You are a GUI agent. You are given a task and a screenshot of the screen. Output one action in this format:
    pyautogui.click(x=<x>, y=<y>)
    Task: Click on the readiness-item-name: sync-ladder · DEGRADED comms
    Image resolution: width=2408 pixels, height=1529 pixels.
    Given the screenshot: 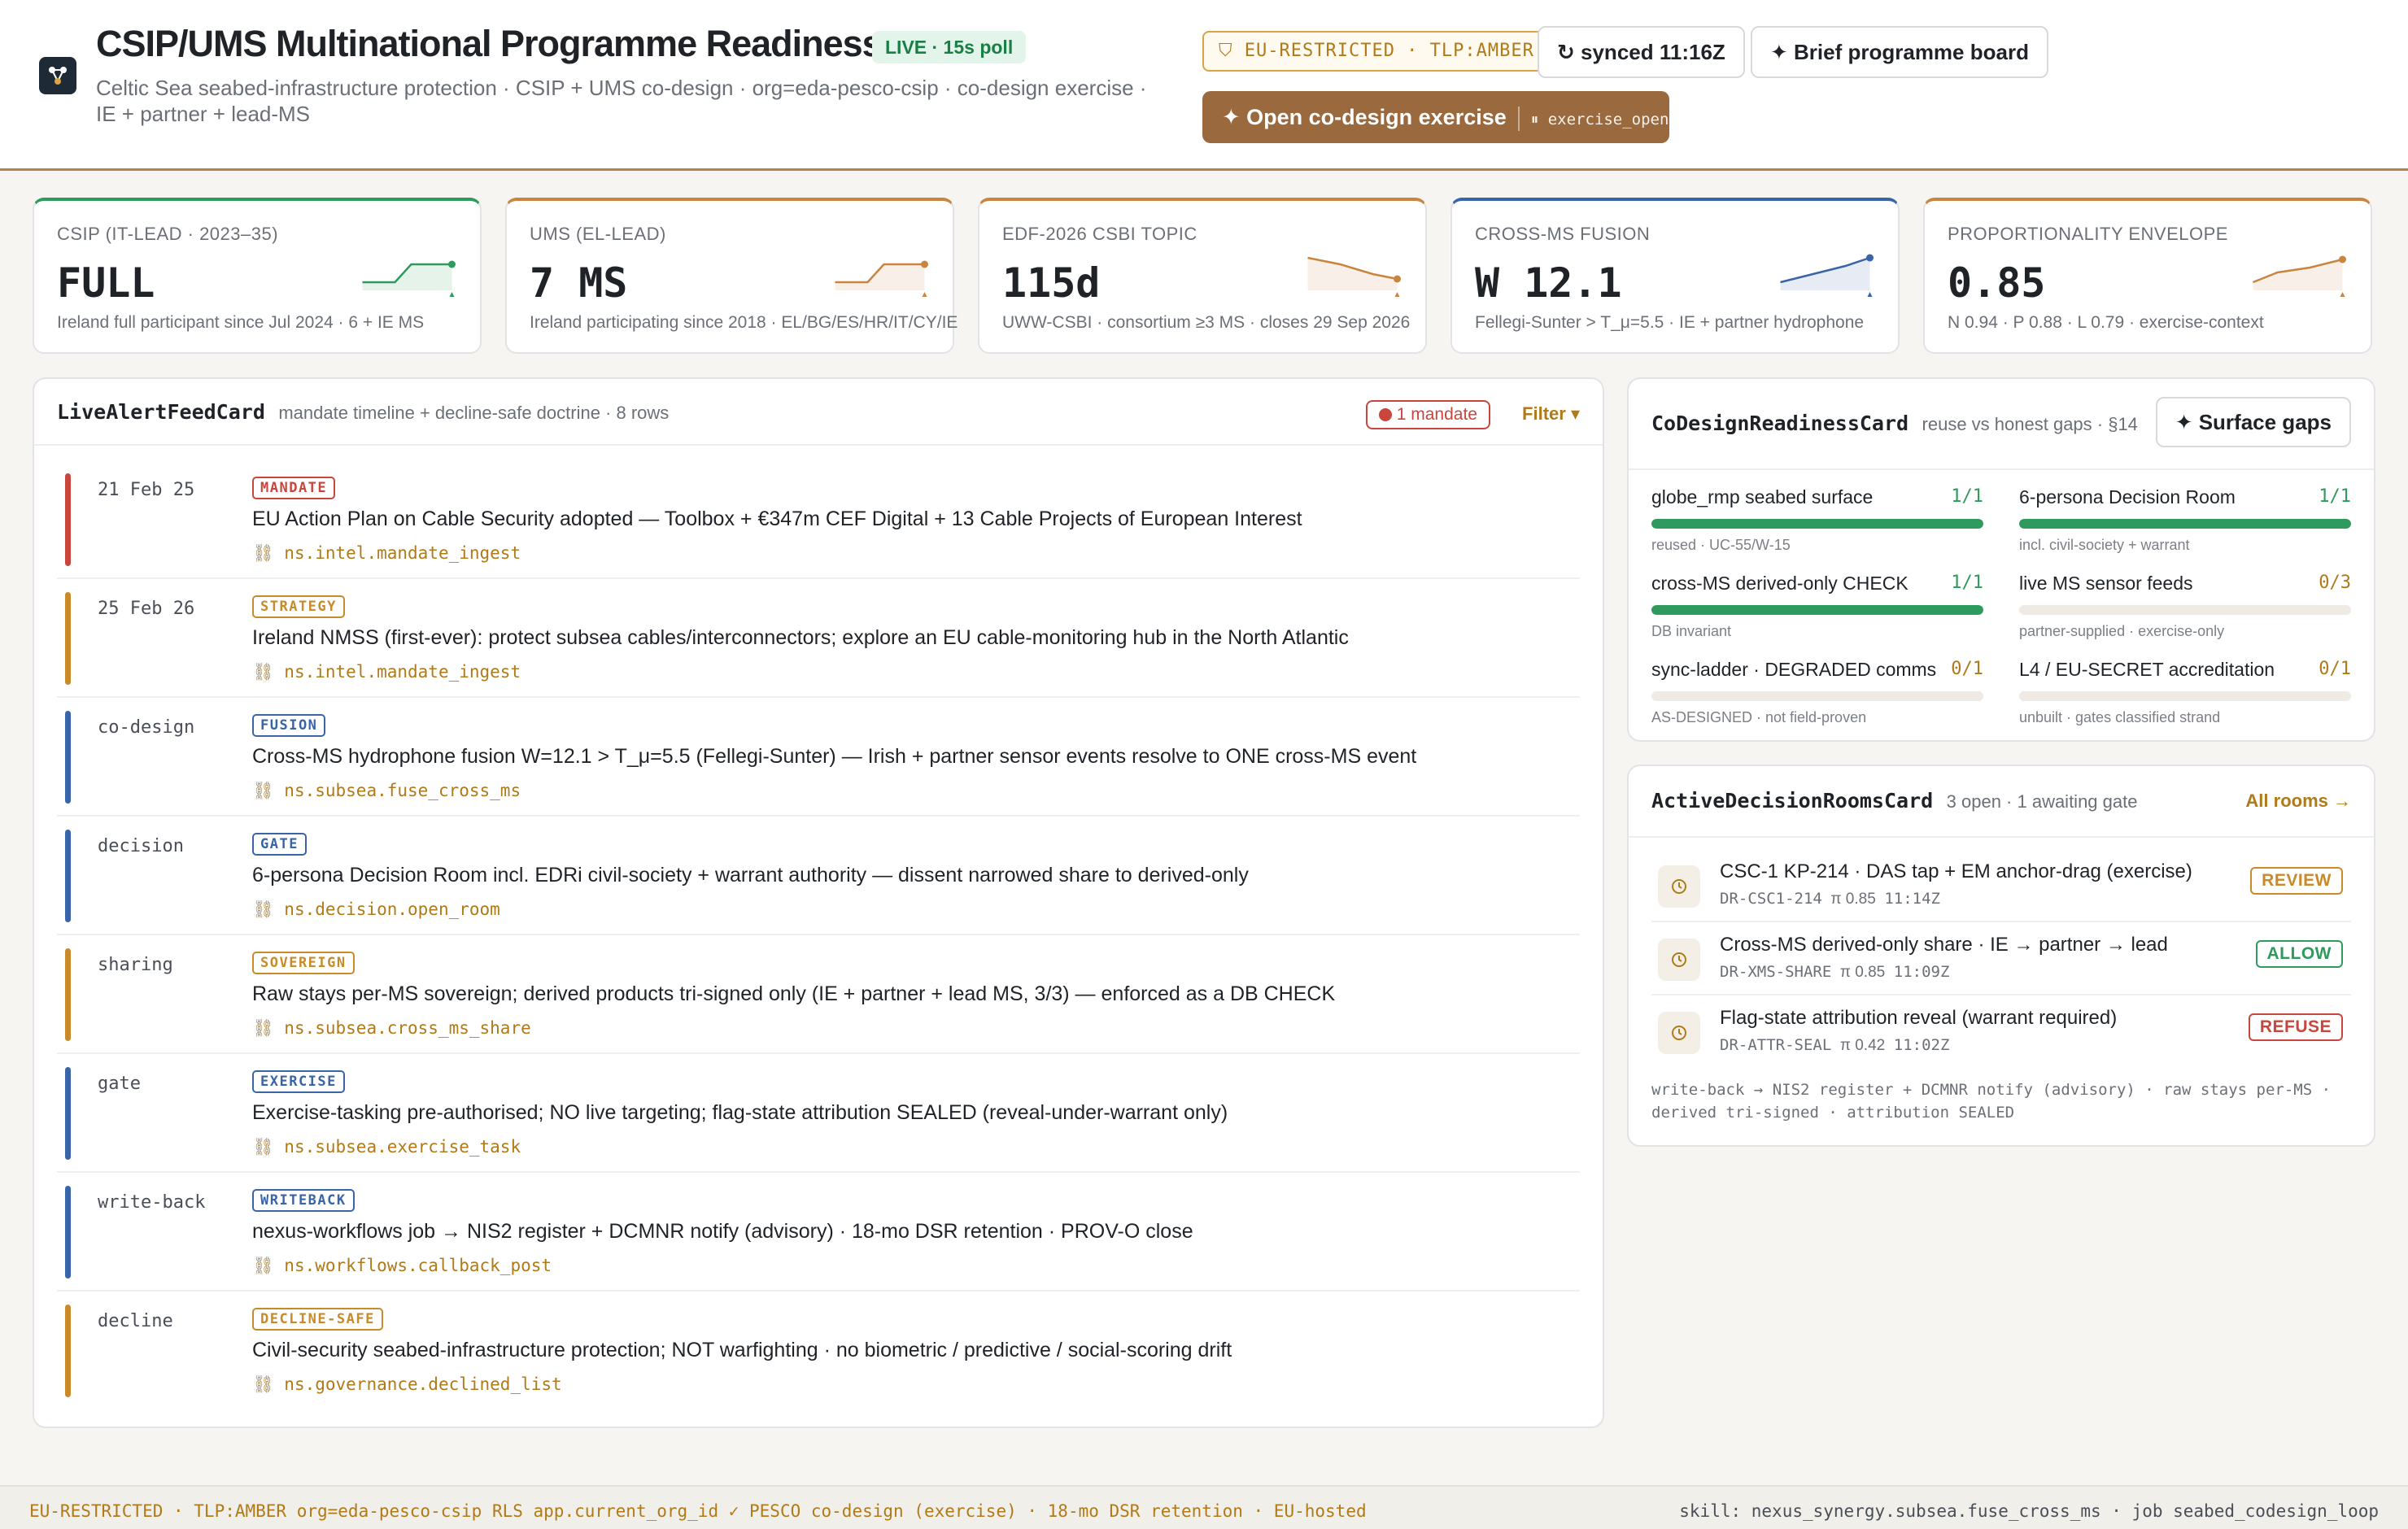 What is the action you would take?
    pyautogui.click(x=1794, y=669)
    